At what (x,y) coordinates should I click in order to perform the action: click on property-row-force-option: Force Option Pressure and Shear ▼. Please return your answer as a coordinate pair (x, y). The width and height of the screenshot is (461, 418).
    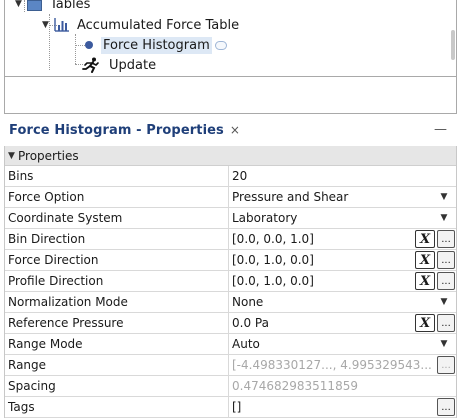
    Looking at the image, I should click on (230, 197).